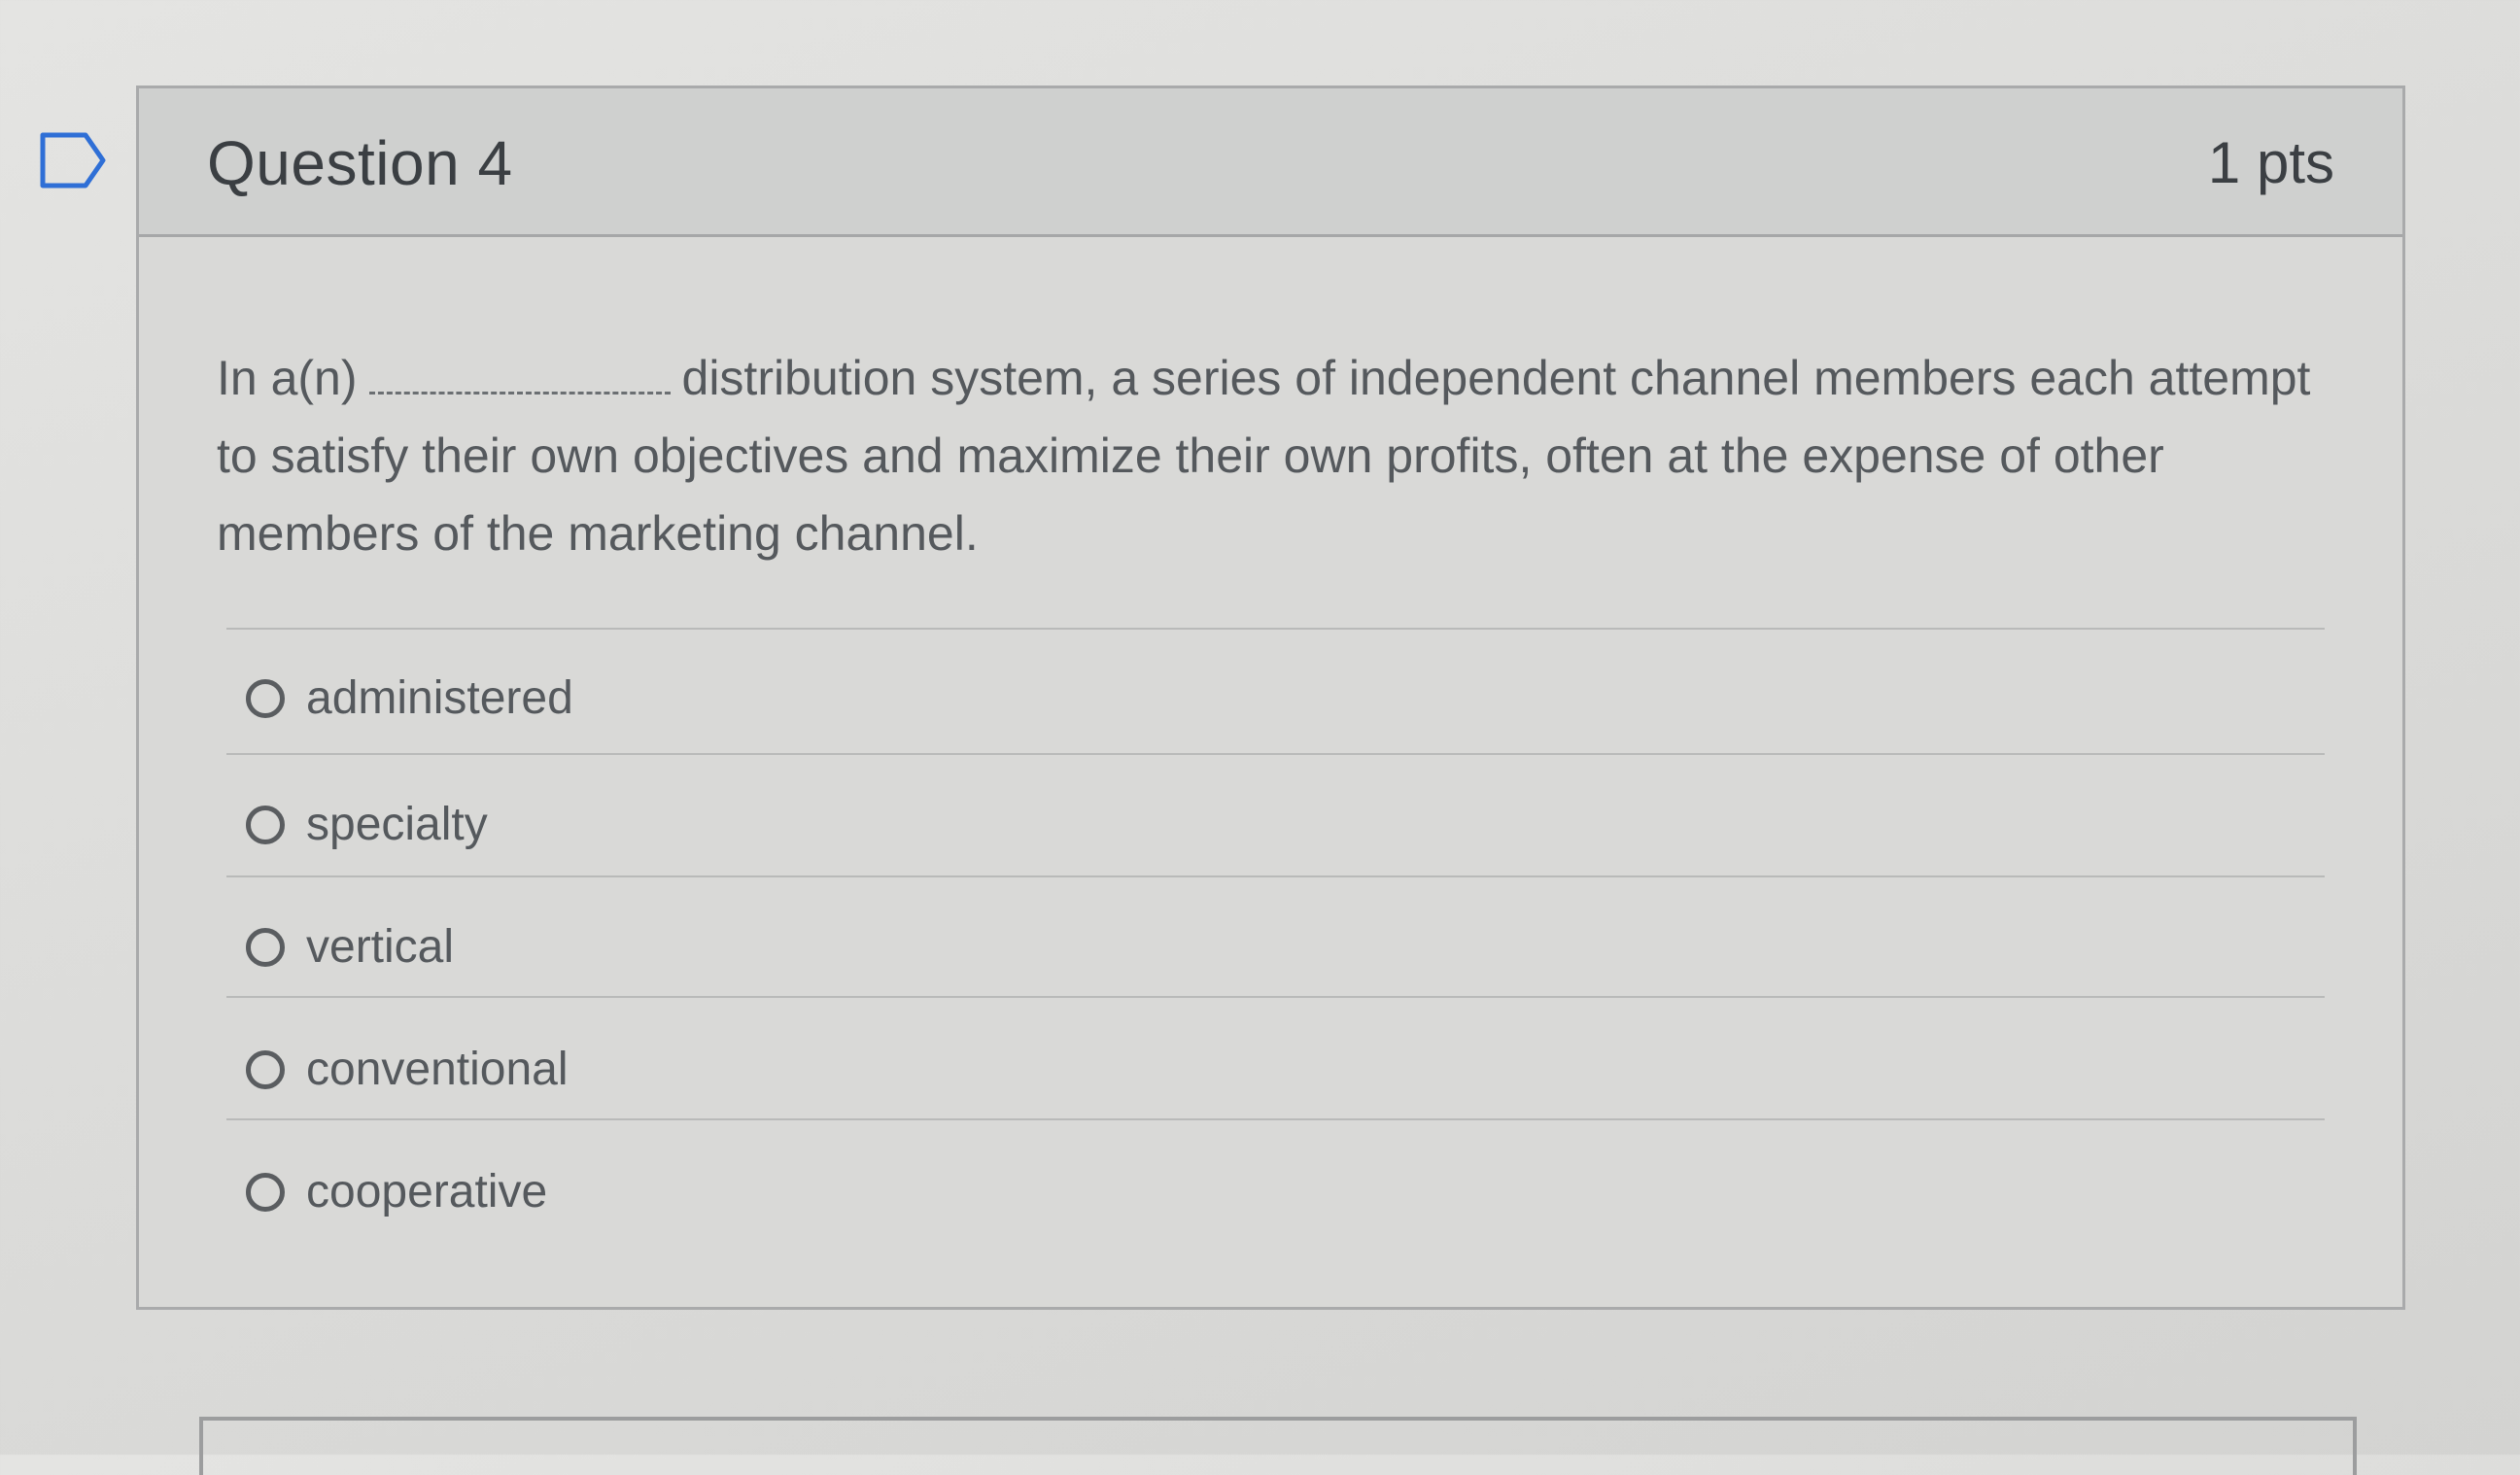 Image resolution: width=2520 pixels, height=1475 pixels. I want to click on answer-option-cooperative: cooperative, so click(396, 1191).